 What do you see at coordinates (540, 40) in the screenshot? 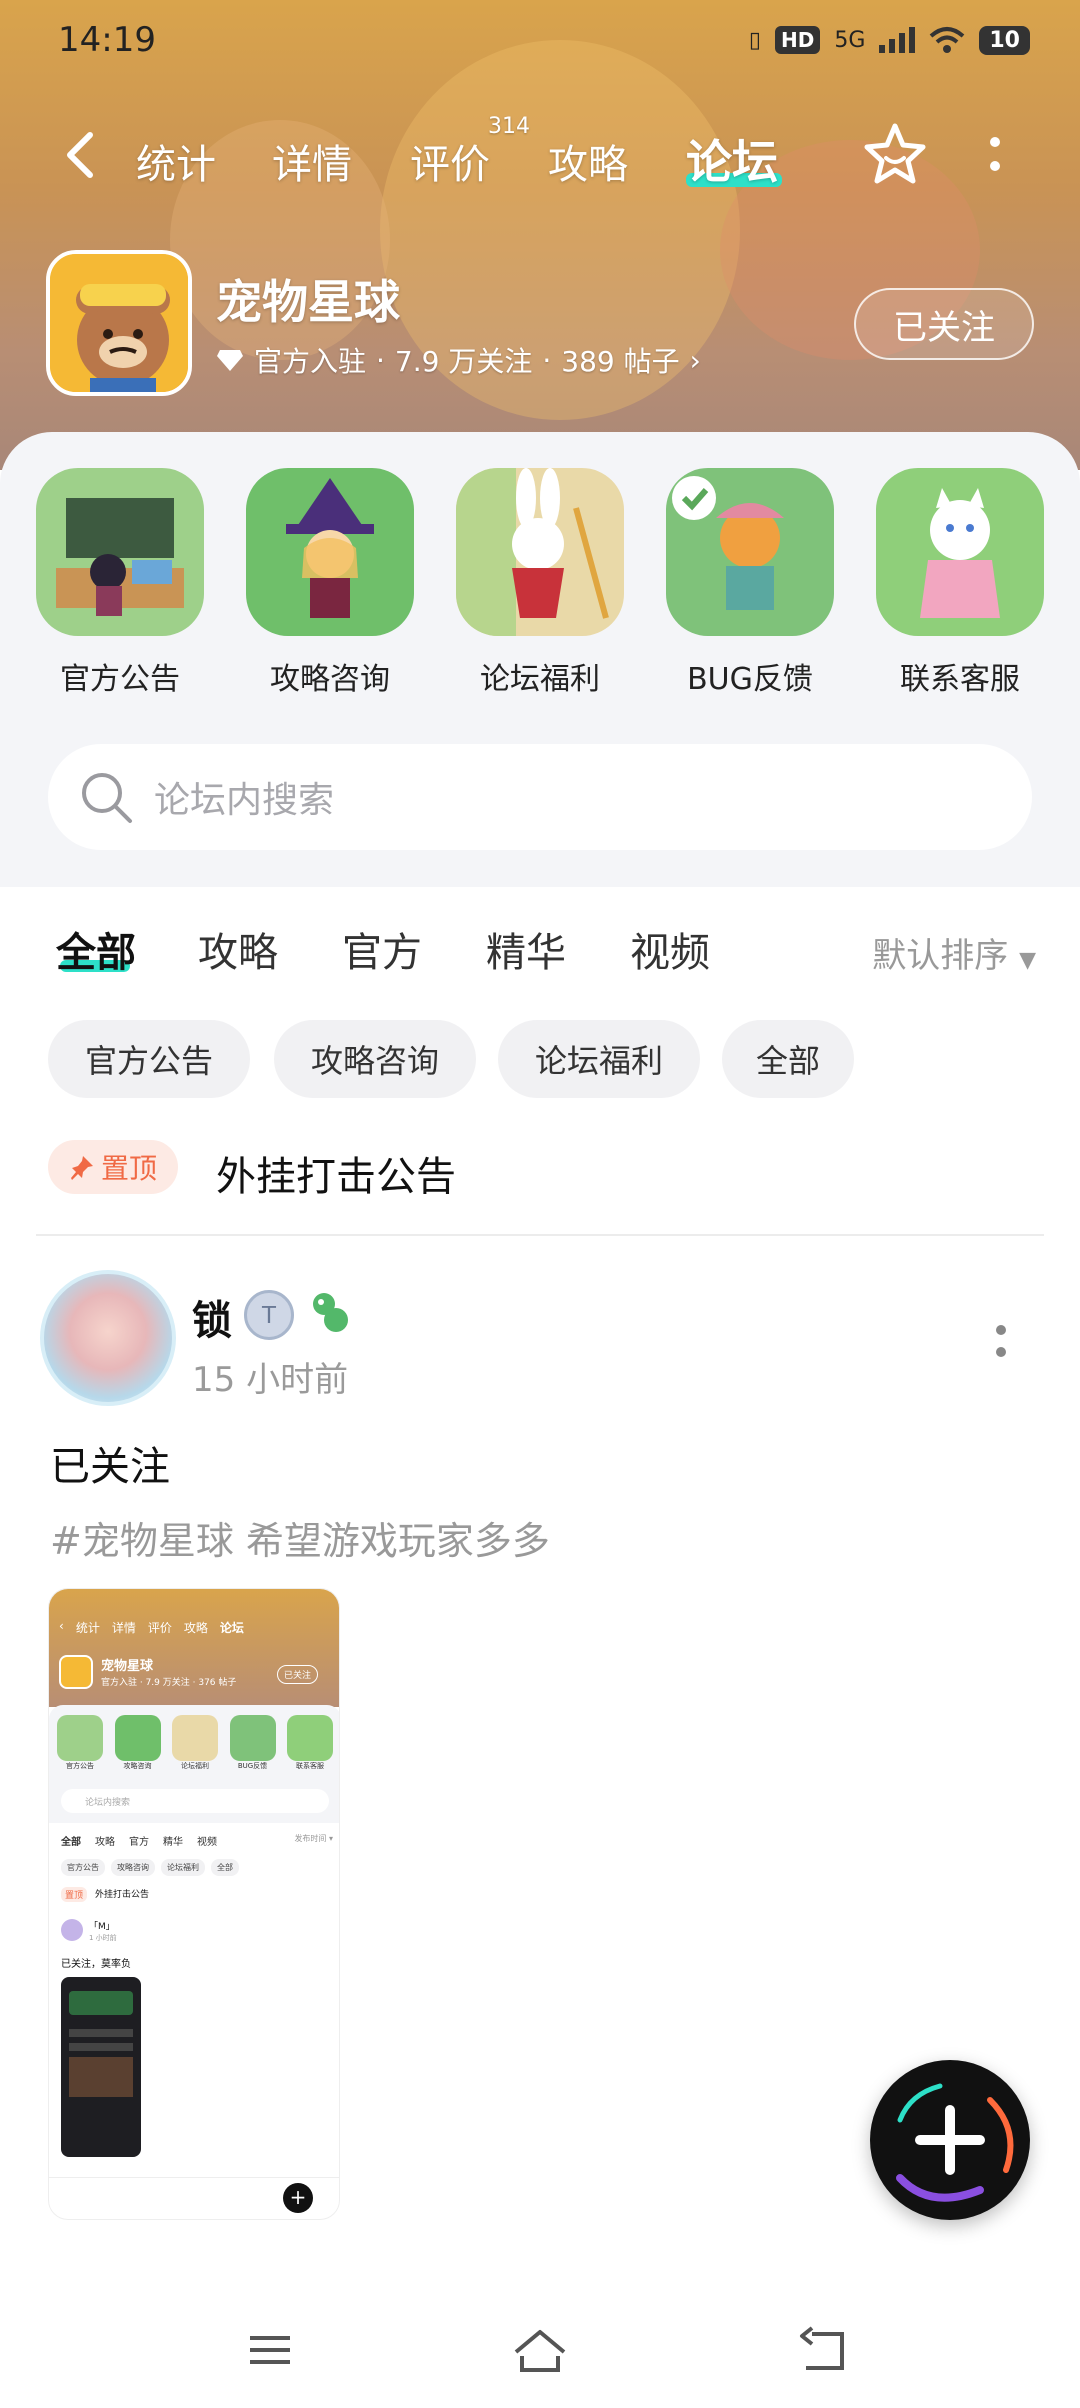
I see `status-bar: 14:19 ▯ HD 5G 10` at bounding box center [540, 40].